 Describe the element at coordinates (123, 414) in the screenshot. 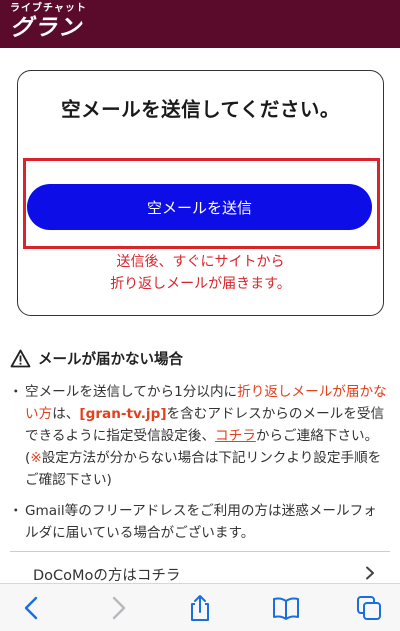

I see `bullet1-domain: [gran-tv.jp]` at that location.